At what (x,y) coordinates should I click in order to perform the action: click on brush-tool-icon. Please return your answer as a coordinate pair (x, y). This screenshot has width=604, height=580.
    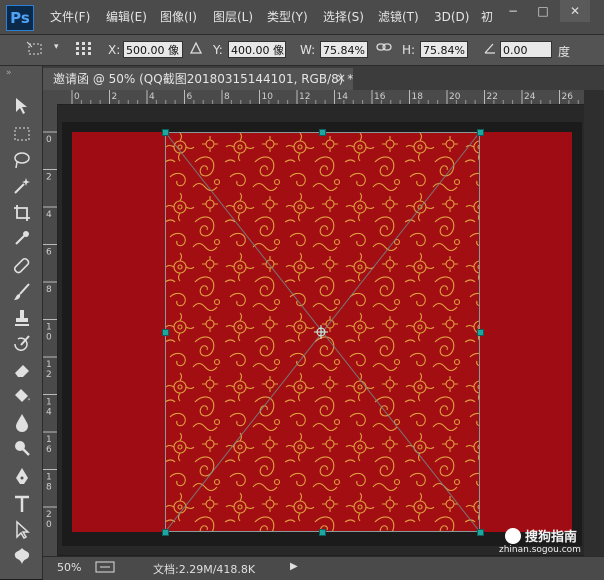
    Looking at the image, I should click on (22, 294).